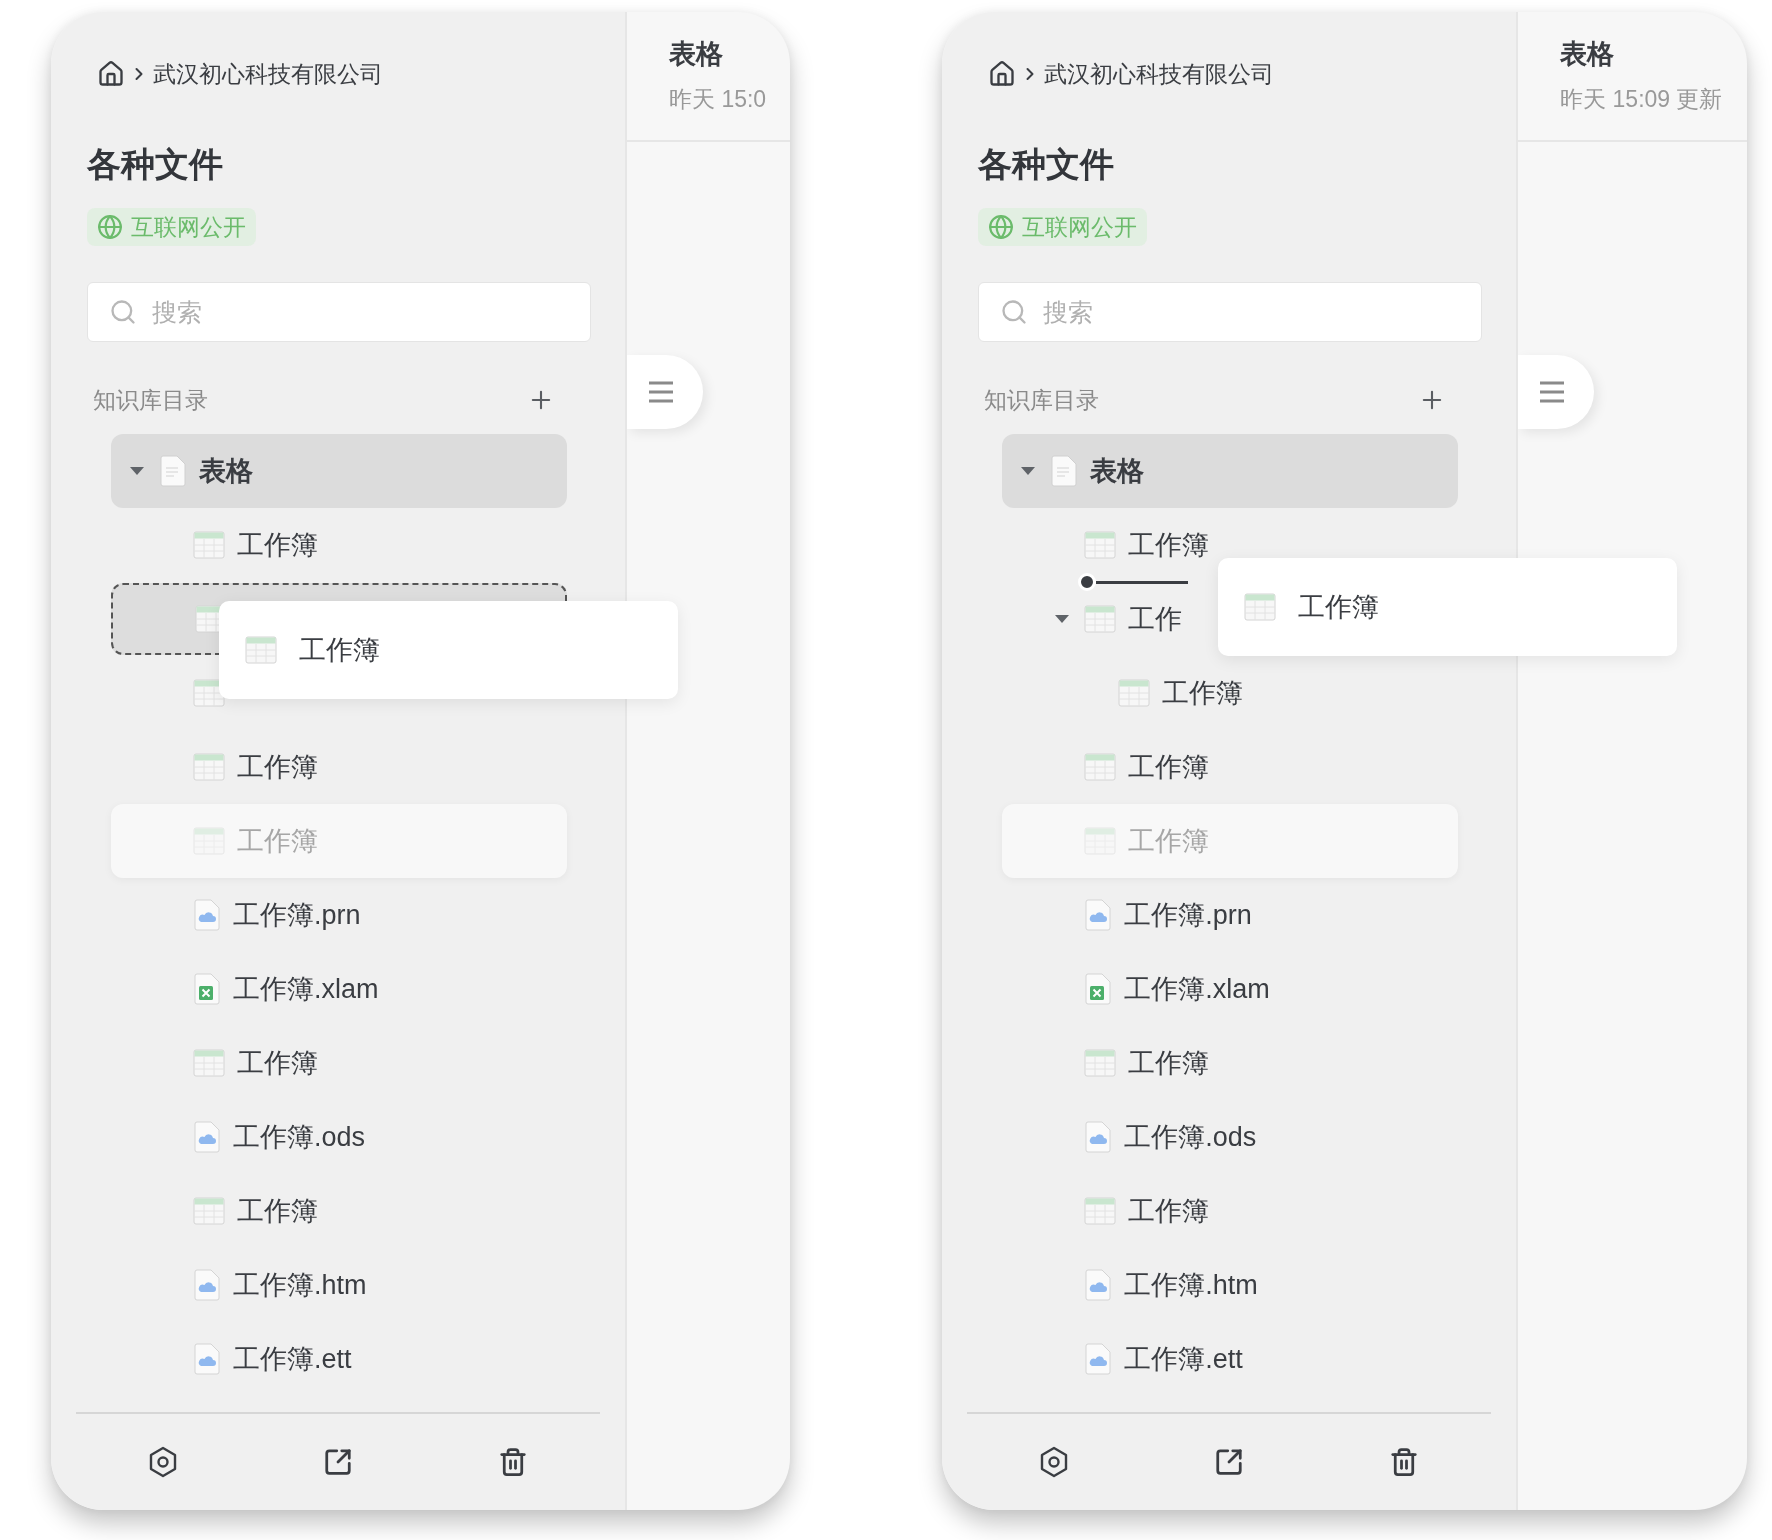 The width and height of the screenshot is (1772, 1540). Describe the element at coordinates (718, 99) in the screenshot. I see `update-time: 昨天 15:0` at that location.